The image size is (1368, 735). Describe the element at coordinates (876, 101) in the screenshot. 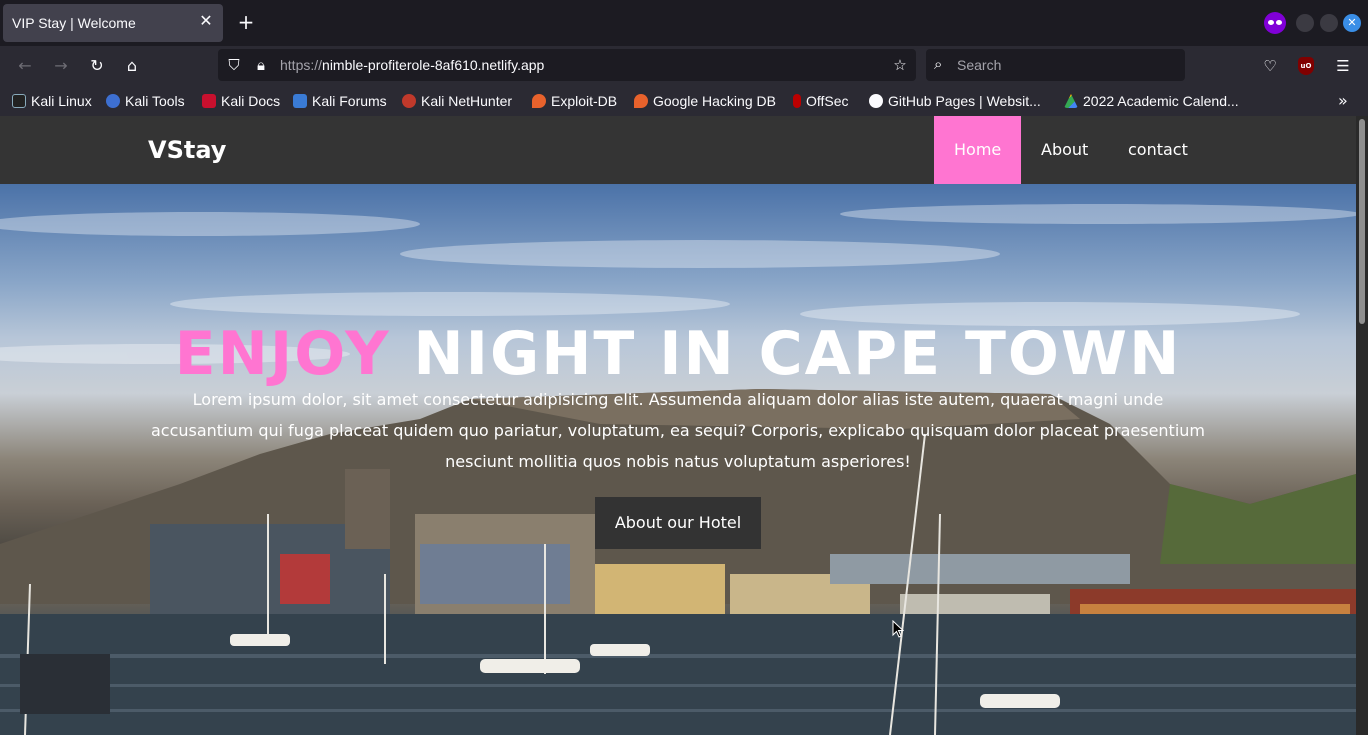

I see `github-icon` at that location.